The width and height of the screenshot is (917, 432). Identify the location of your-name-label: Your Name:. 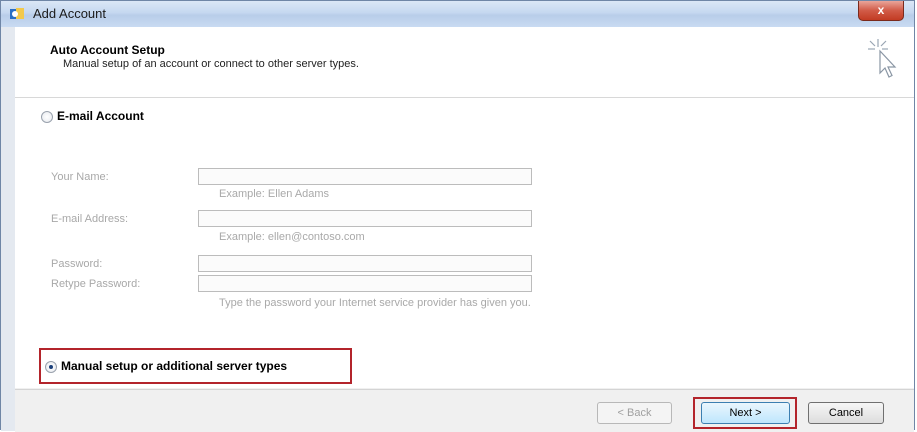
(80, 177).